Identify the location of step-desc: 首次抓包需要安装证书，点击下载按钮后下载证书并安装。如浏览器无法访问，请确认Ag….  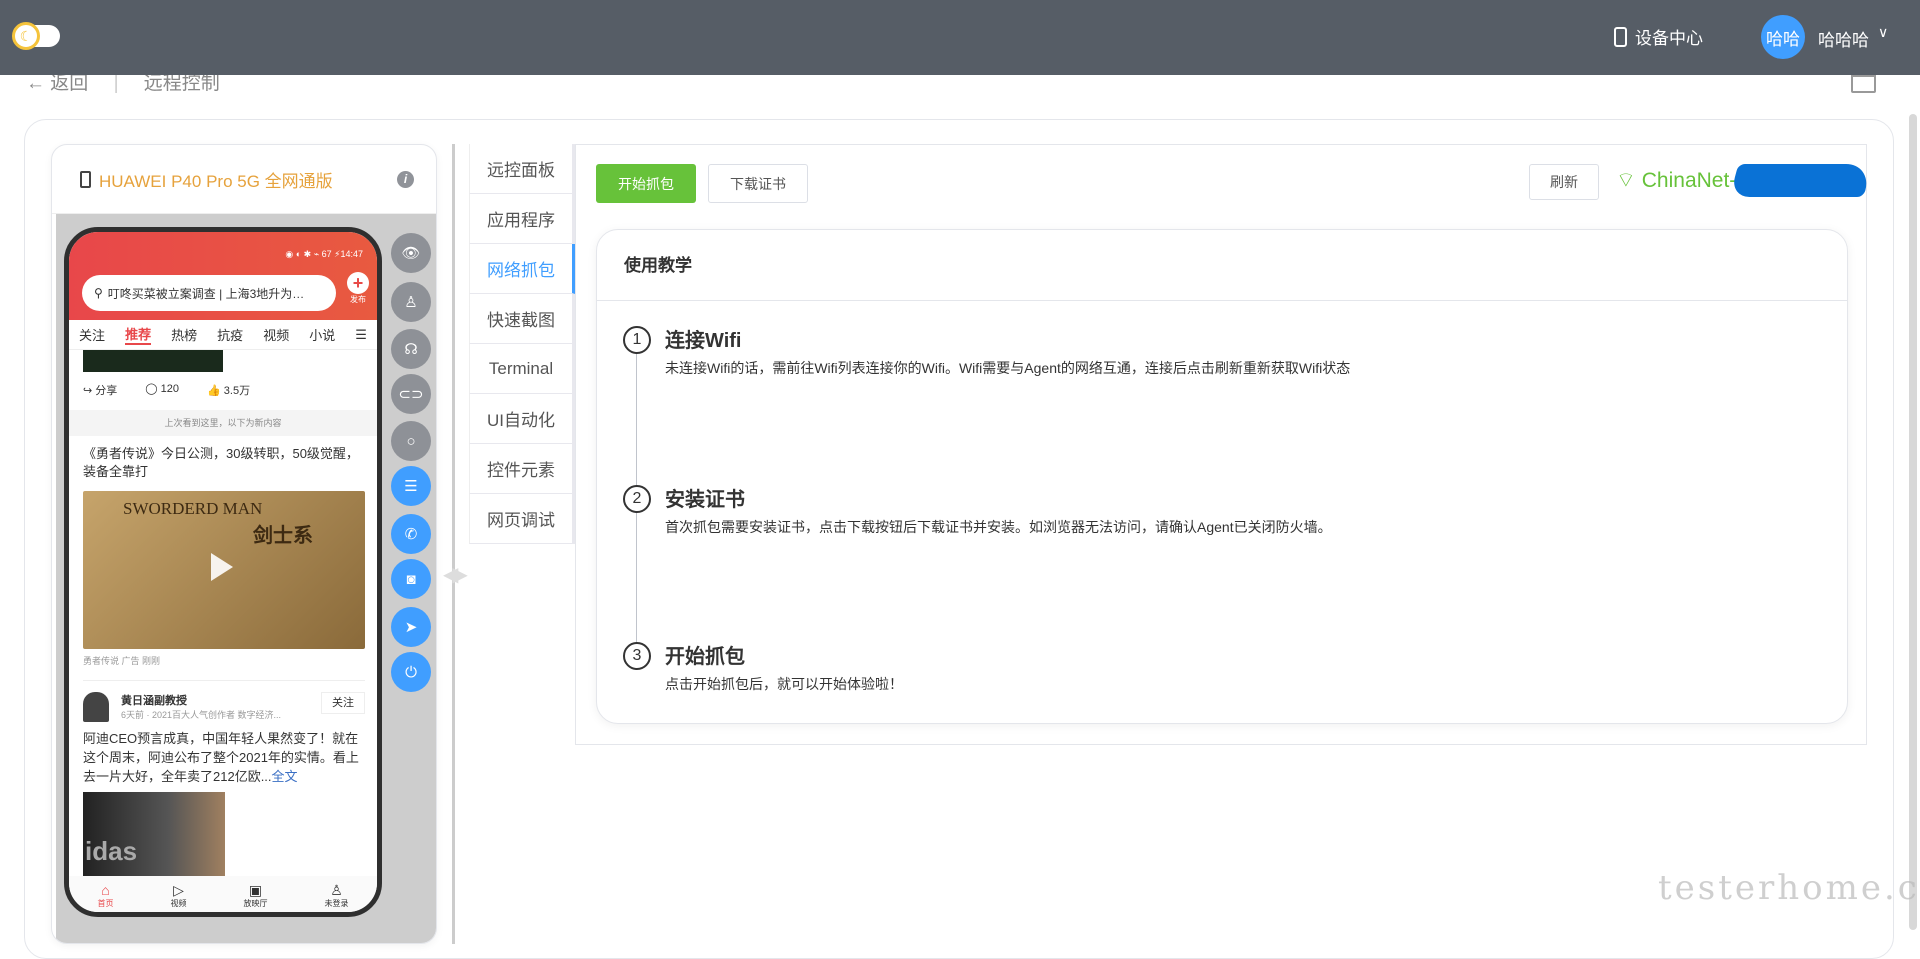
(998, 527).